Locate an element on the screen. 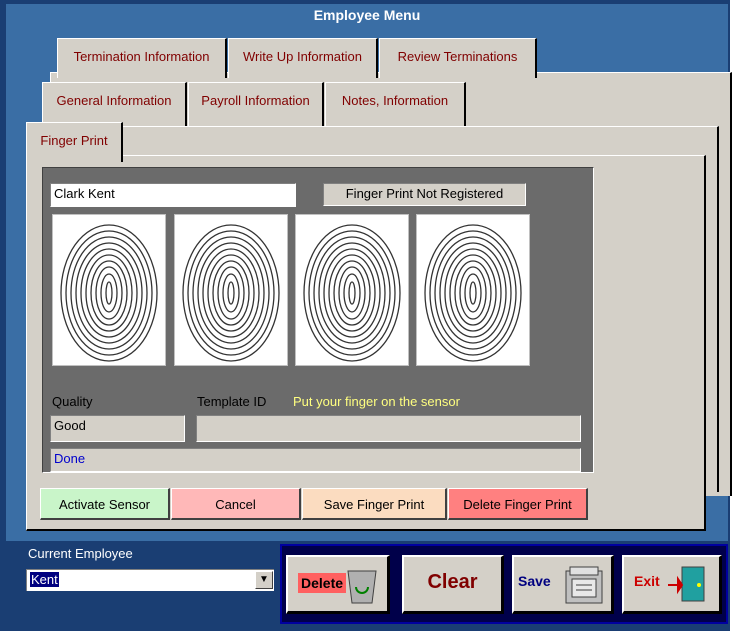  delete-button: Delete is located at coordinates (338, 584).